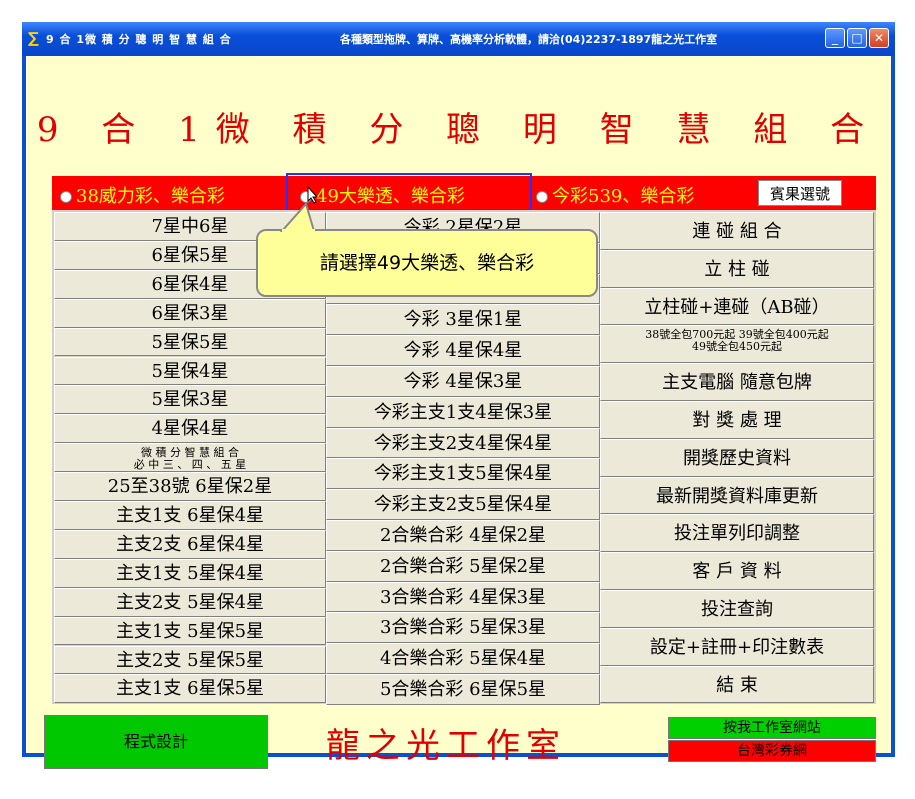 Image resolution: width=915 pixels, height=799 pixels. I want to click on sigma-app-icon: ∑, so click(33, 38).